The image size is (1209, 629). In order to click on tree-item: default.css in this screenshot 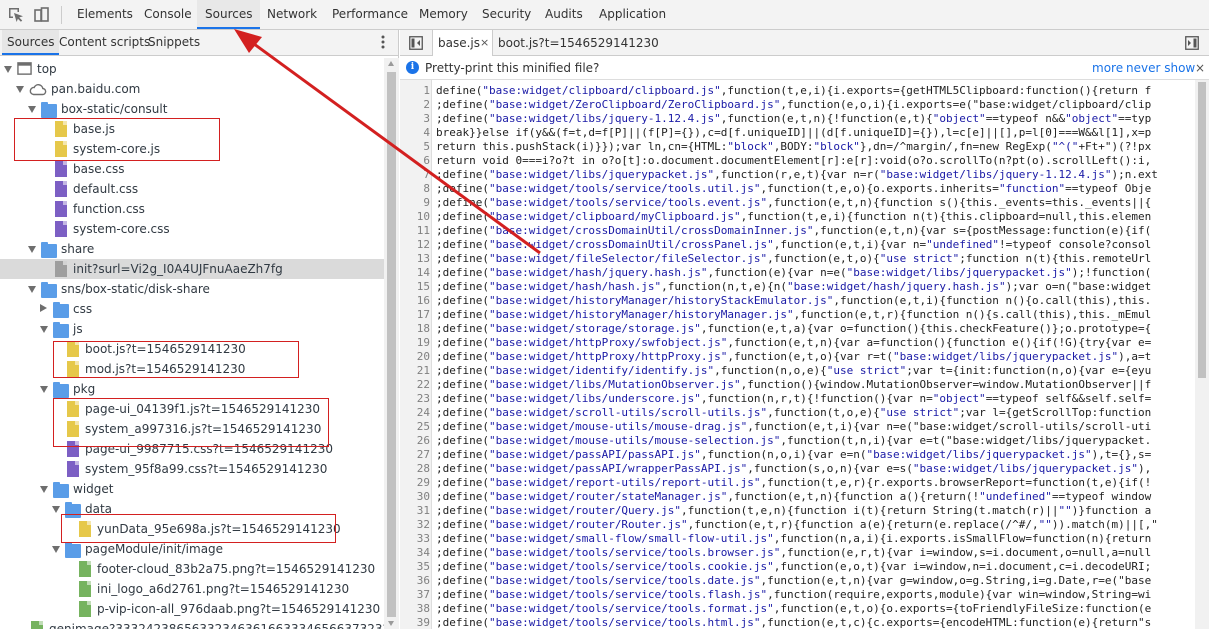, I will do `click(192, 189)`.